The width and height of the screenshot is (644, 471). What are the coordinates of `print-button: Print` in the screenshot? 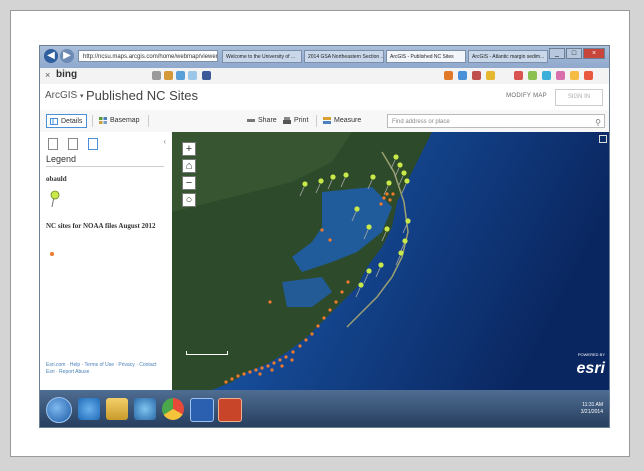 It's located at (296, 121).